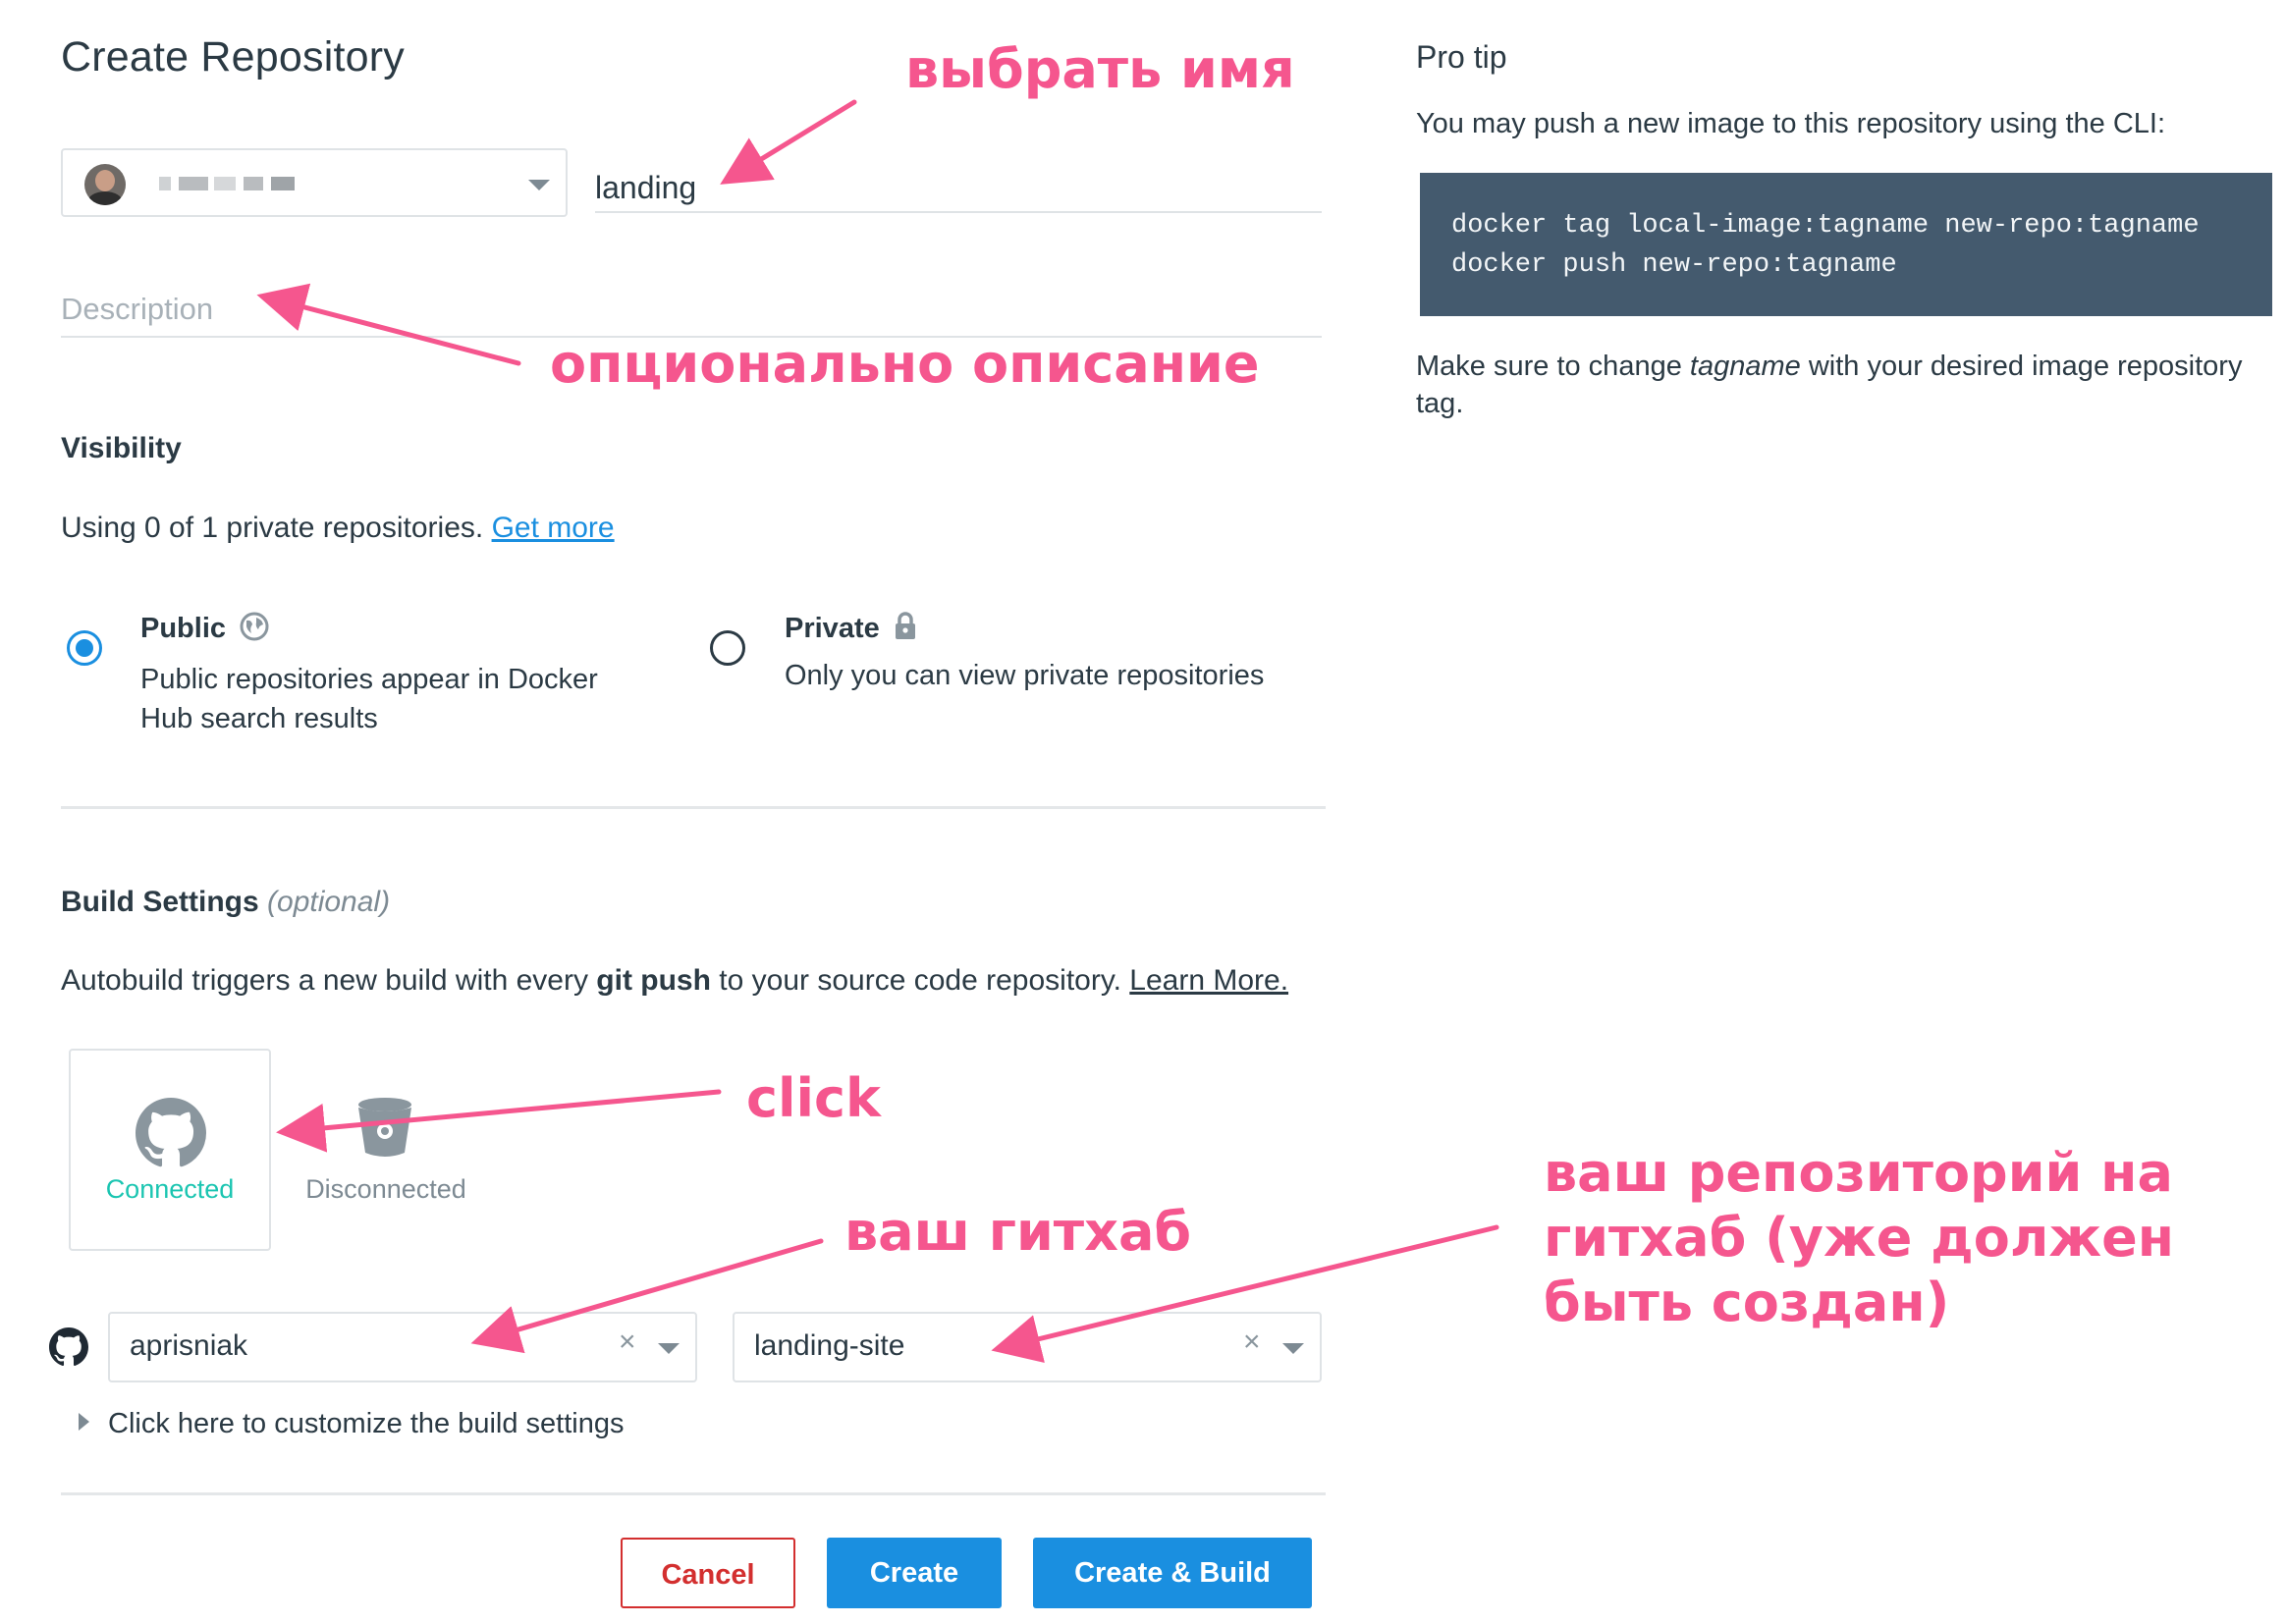  What do you see at coordinates (1858, 1173) in the screenshot?
I see `annotation-repo-line1: ваш репозиторий на` at bounding box center [1858, 1173].